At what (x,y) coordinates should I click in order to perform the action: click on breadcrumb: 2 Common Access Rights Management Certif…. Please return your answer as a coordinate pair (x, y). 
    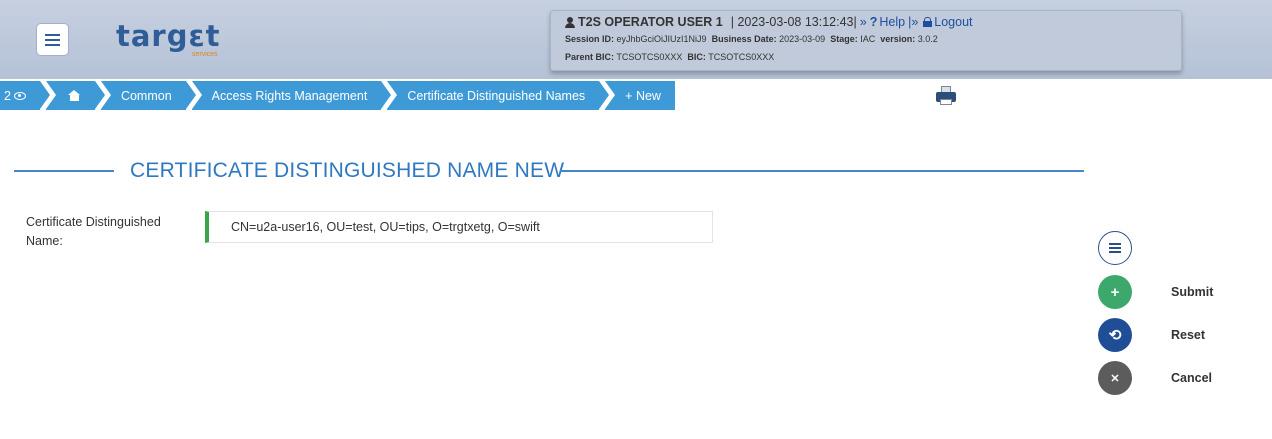
    Looking at the image, I should click on (340, 95).